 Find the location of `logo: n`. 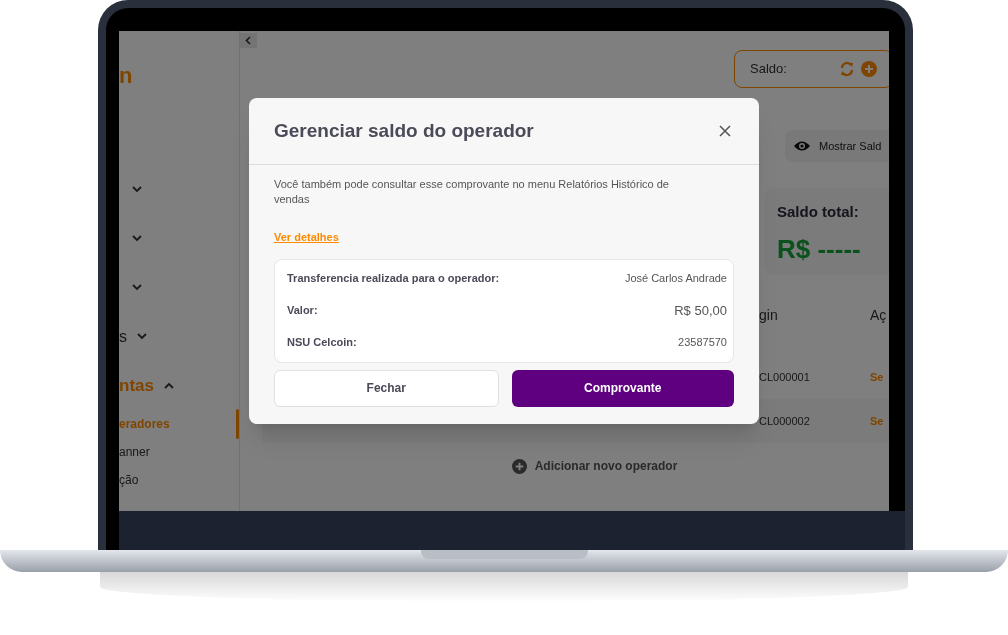

logo: n is located at coordinates (126, 76).